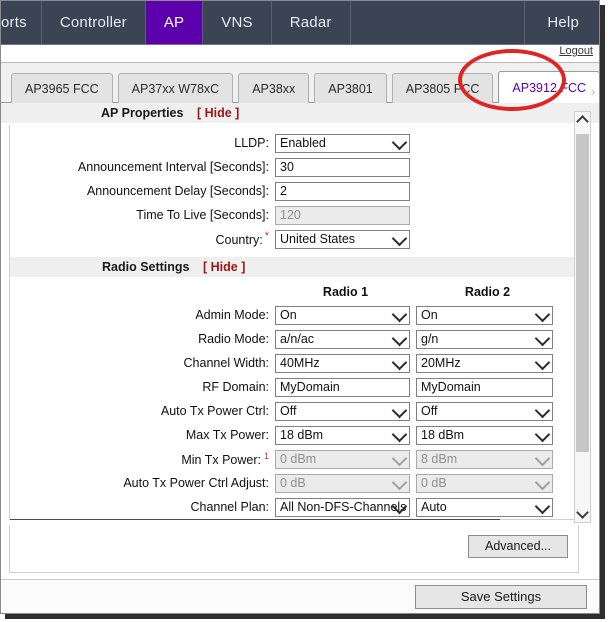  What do you see at coordinates (582, 293) in the screenshot?
I see `scrollbar-thumb` at bounding box center [582, 293].